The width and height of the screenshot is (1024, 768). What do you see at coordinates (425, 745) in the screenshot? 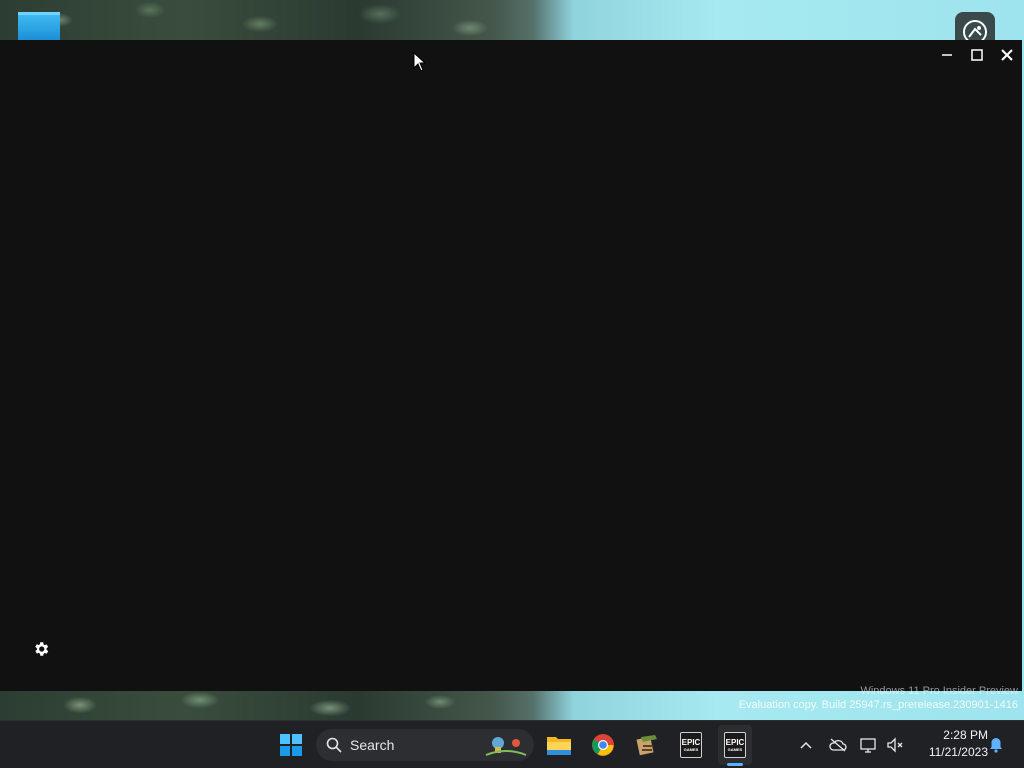
I see `search-box: Search` at bounding box center [425, 745].